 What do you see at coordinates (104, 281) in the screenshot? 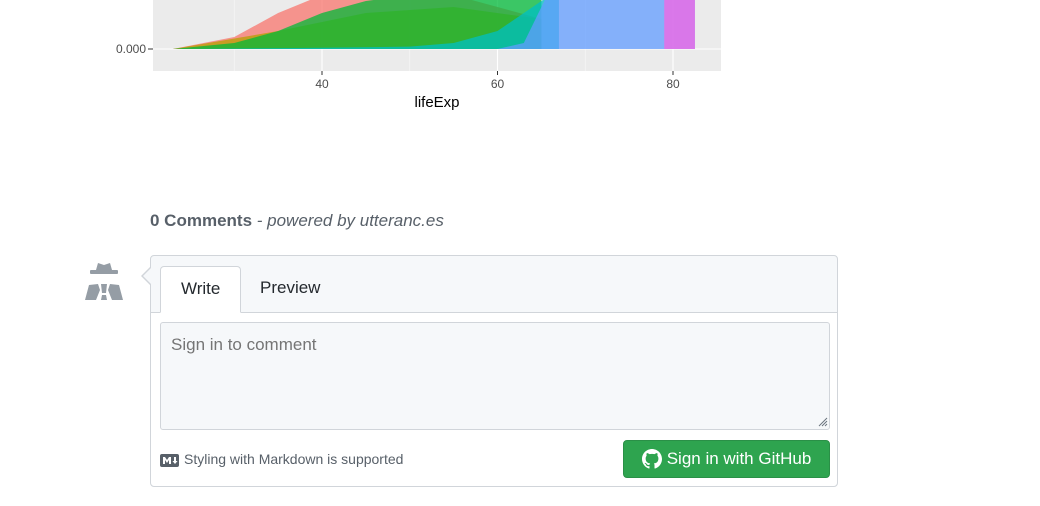
I see `anonymous-user-icon` at bounding box center [104, 281].